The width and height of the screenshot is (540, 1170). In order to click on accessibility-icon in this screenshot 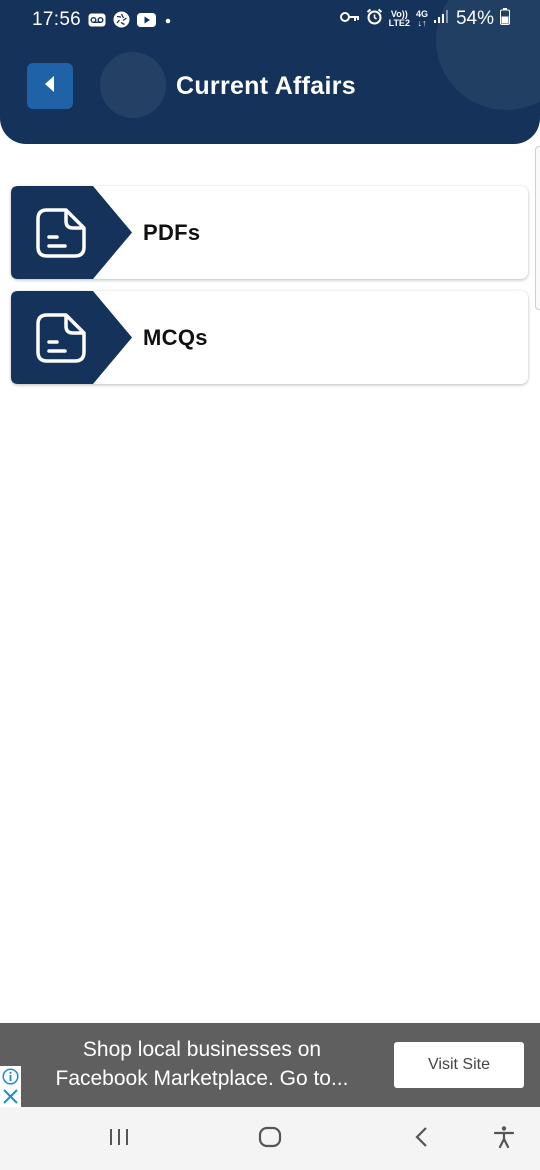, I will do `click(504, 1139)`.